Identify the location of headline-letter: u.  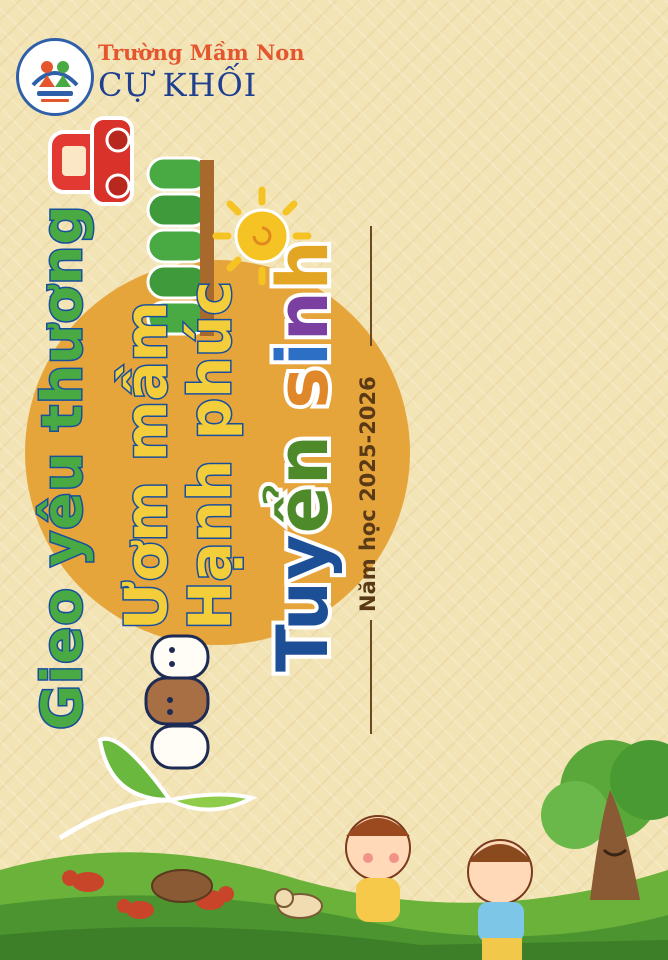
(303, 605).